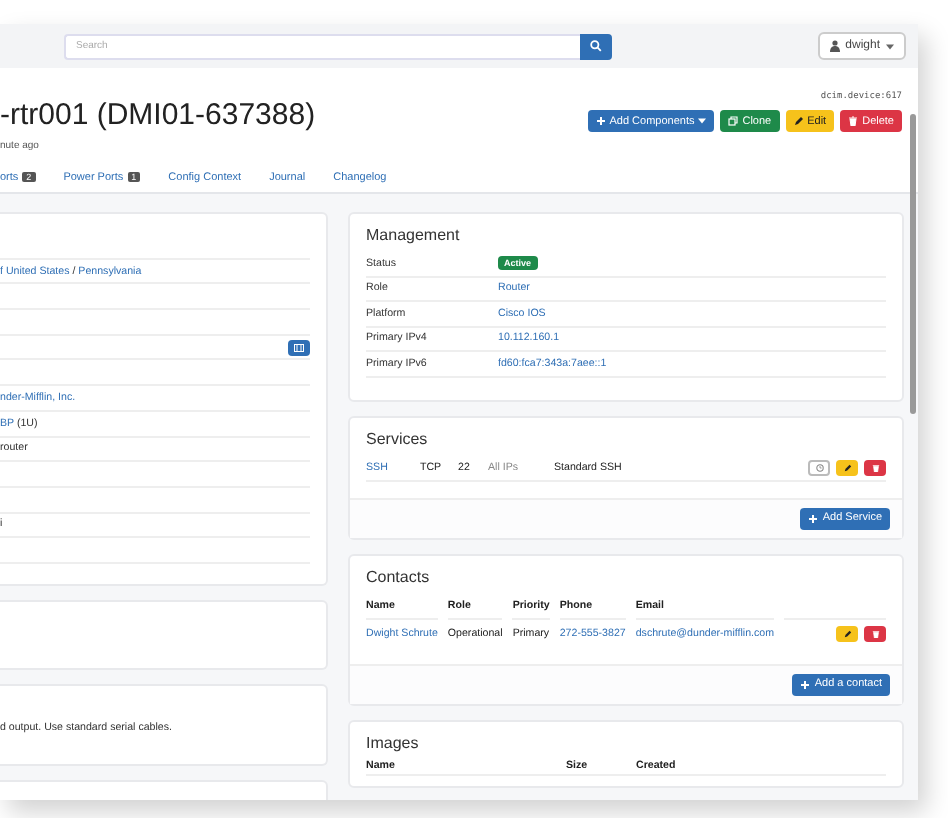  Describe the element at coordinates (834, 46) in the screenshot. I see `user-icon` at that location.